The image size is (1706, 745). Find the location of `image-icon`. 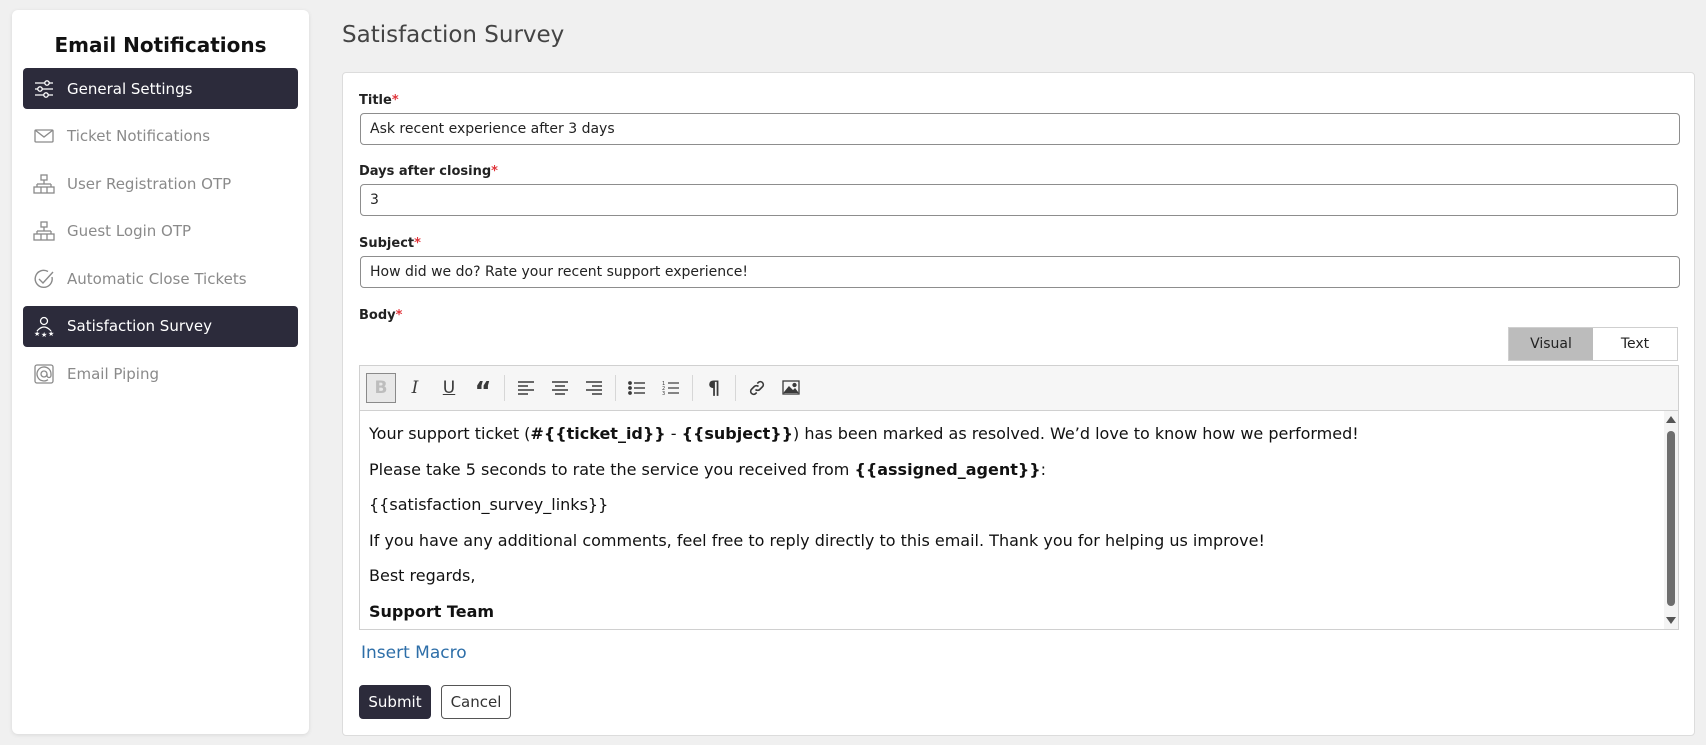

image-icon is located at coordinates (791, 387).